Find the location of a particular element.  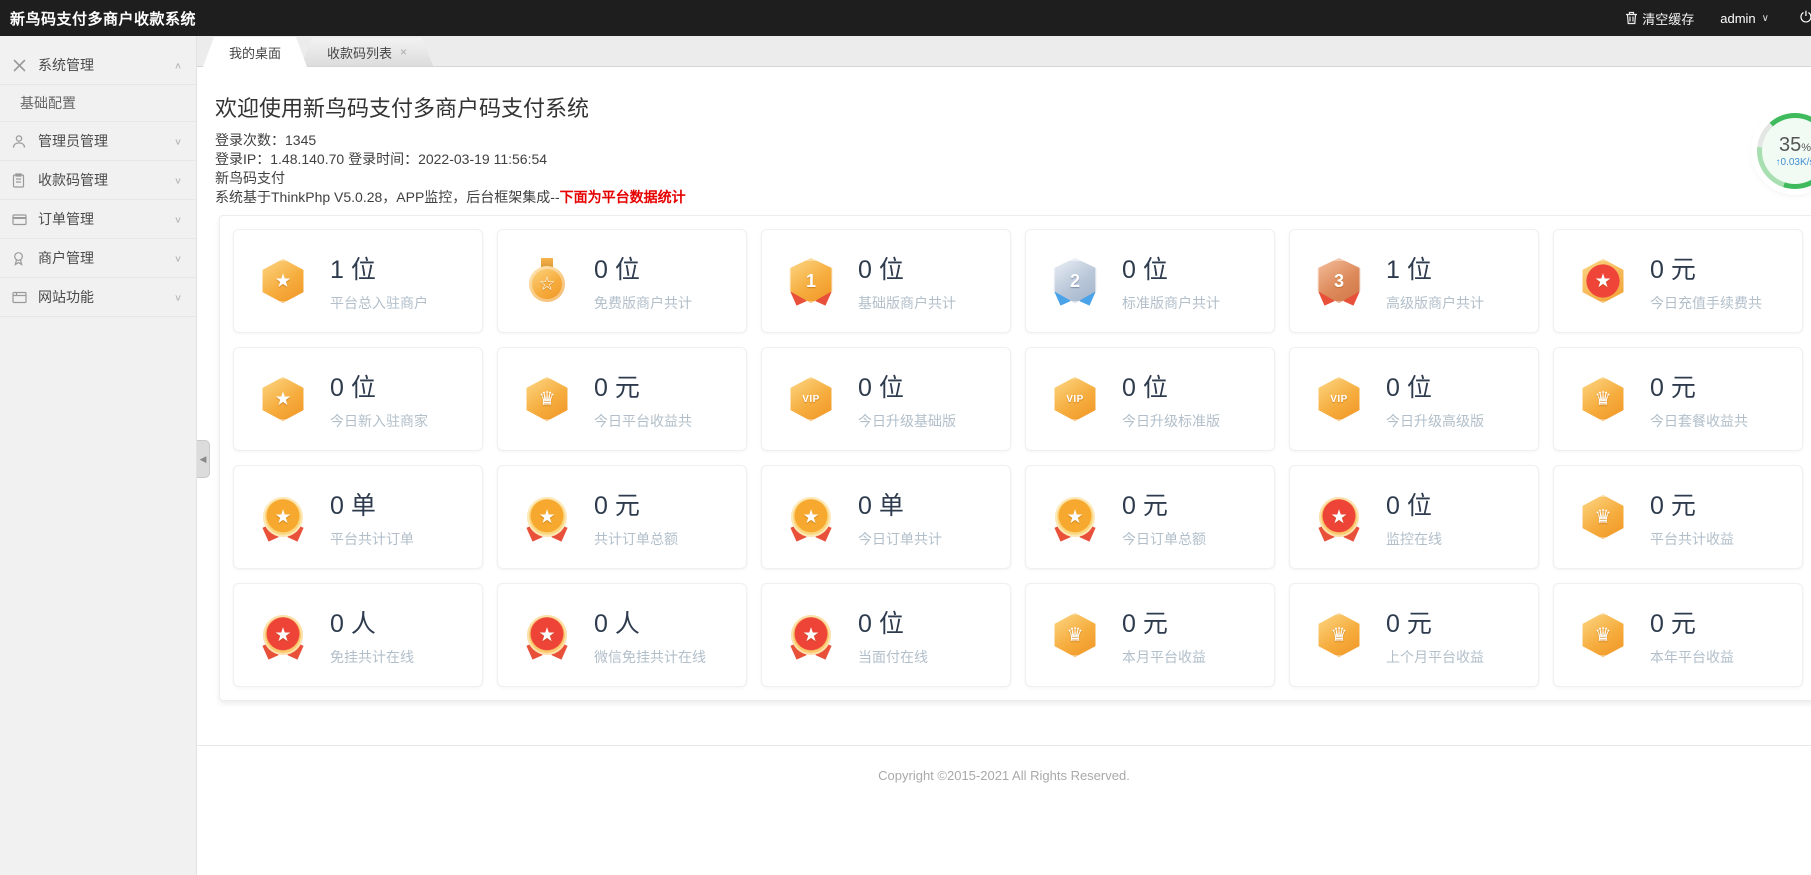

sidebar-item-qrcodes: 收款码管理 ∨ is located at coordinates (98, 180).